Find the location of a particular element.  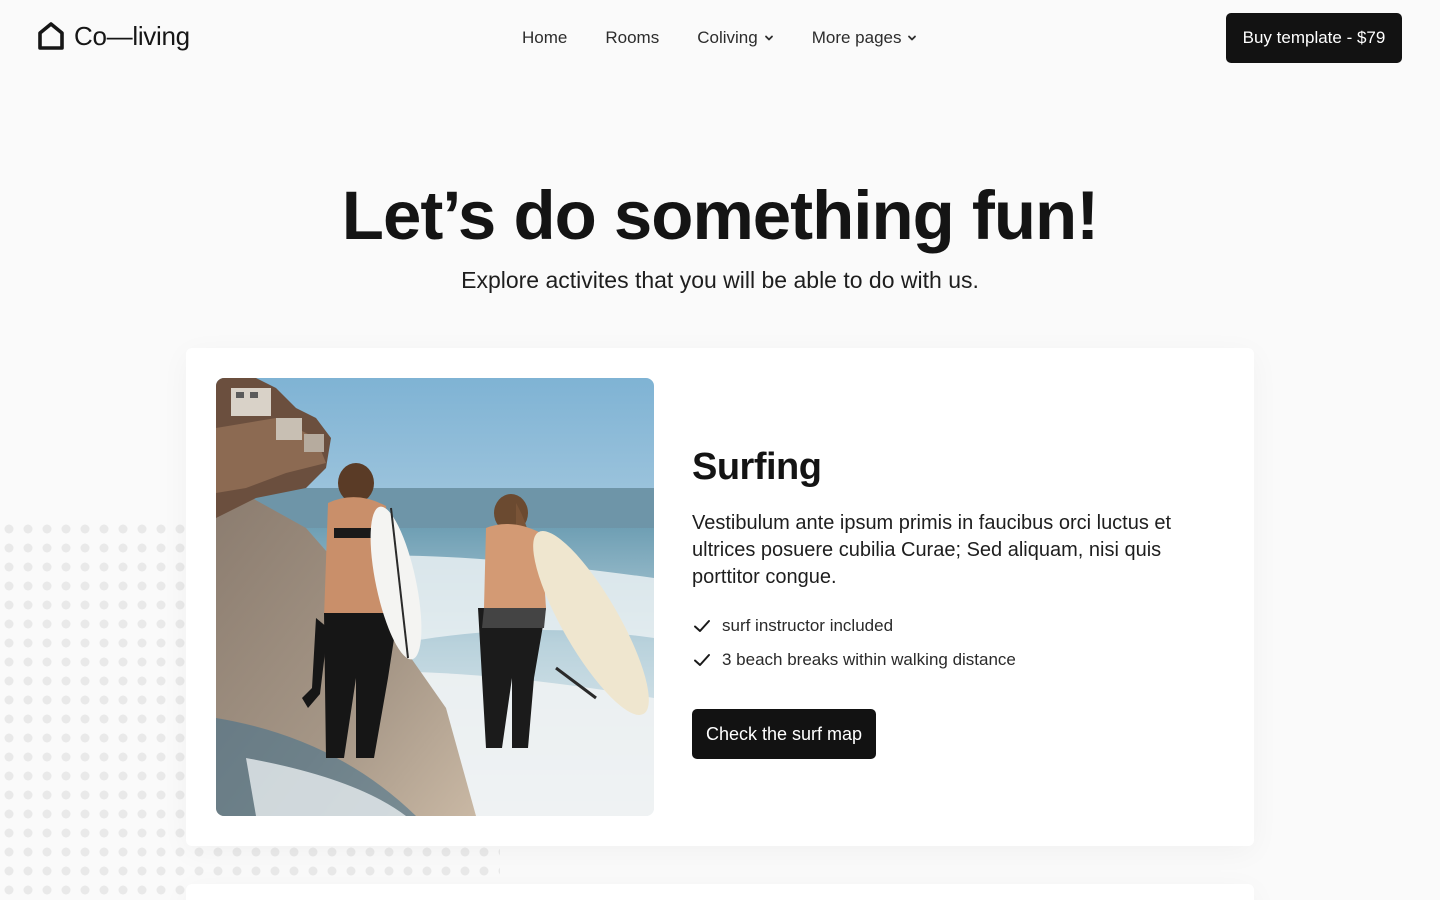

nav-more-pages-dropdown: More pages is located at coordinates (865, 38).